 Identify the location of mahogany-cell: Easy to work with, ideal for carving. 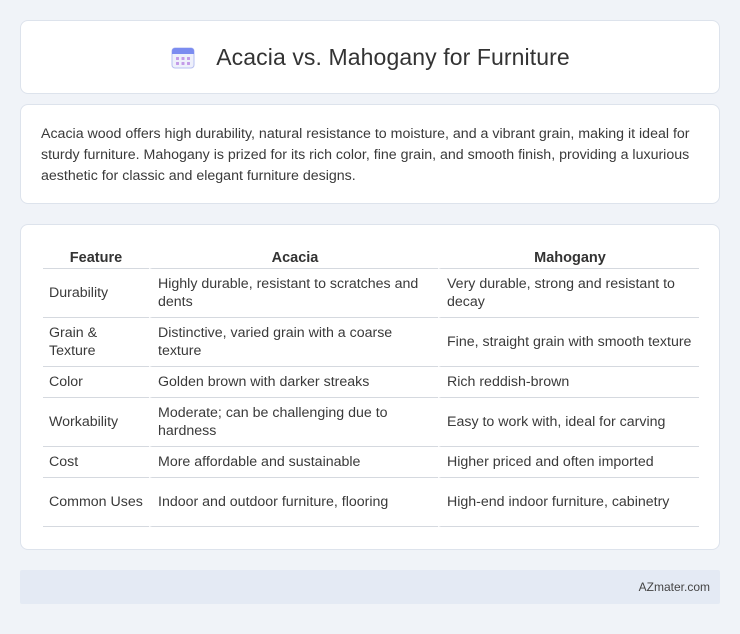
(568, 422).